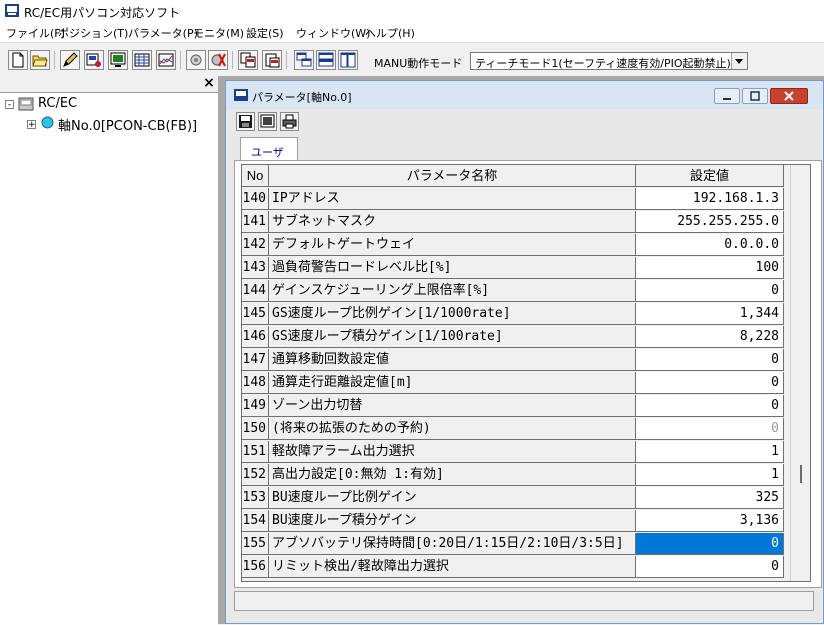 This screenshot has height=625, width=824. Describe the element at coordinates (166, 60) in the screenshot. I see `graph-button` at that location.